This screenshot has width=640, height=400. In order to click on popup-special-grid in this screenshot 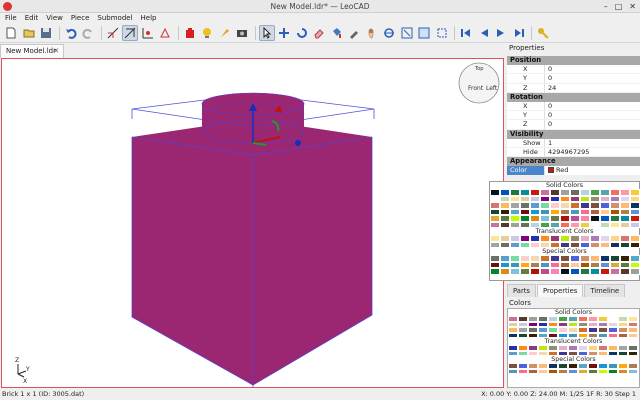, I will do `click(565, 265)`.